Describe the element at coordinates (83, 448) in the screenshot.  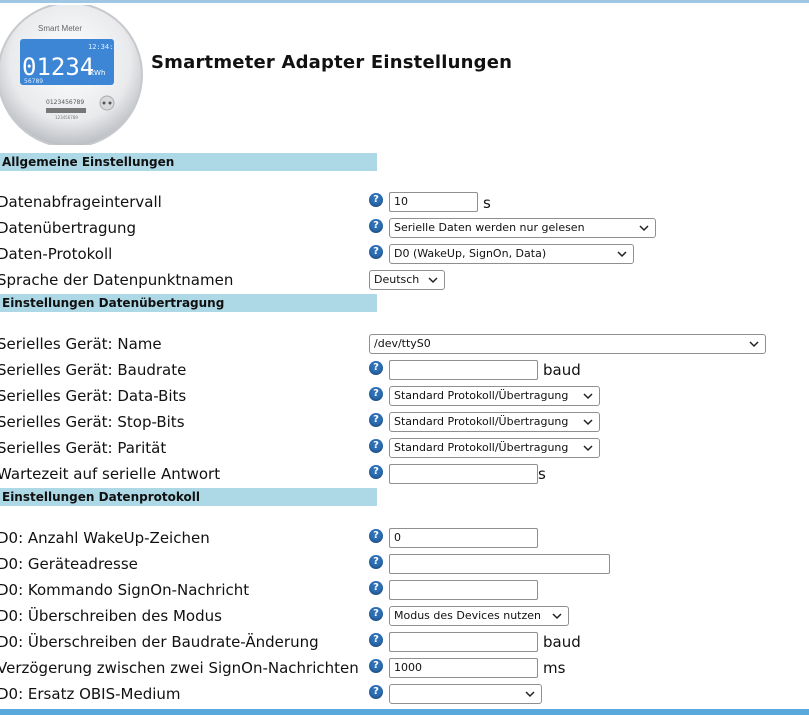
I see `parity-label: Serielles Gerät: Parität` at that location.